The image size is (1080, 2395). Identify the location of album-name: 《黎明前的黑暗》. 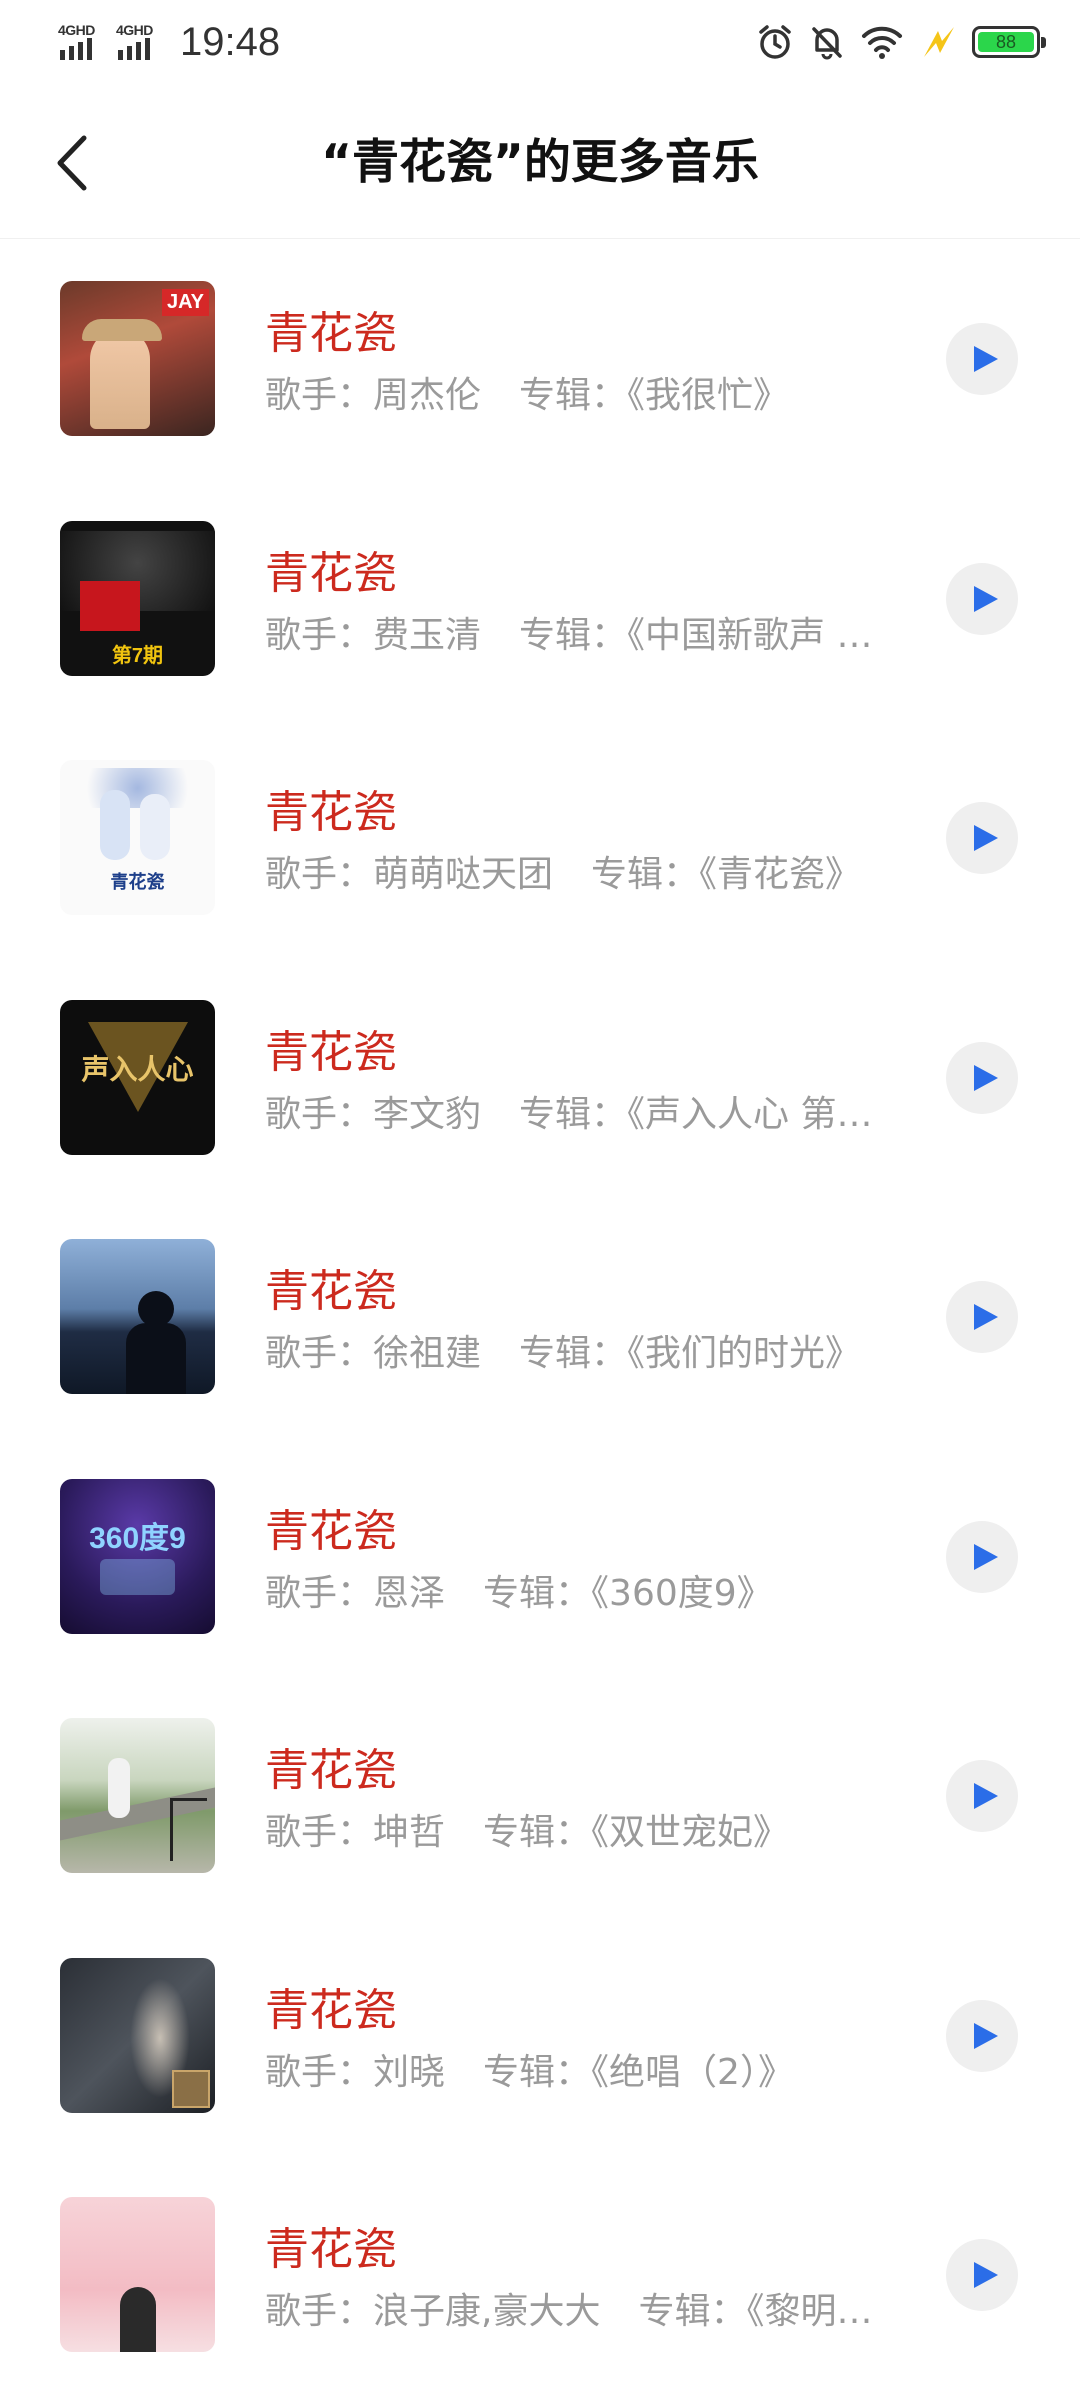
(815, 2311).